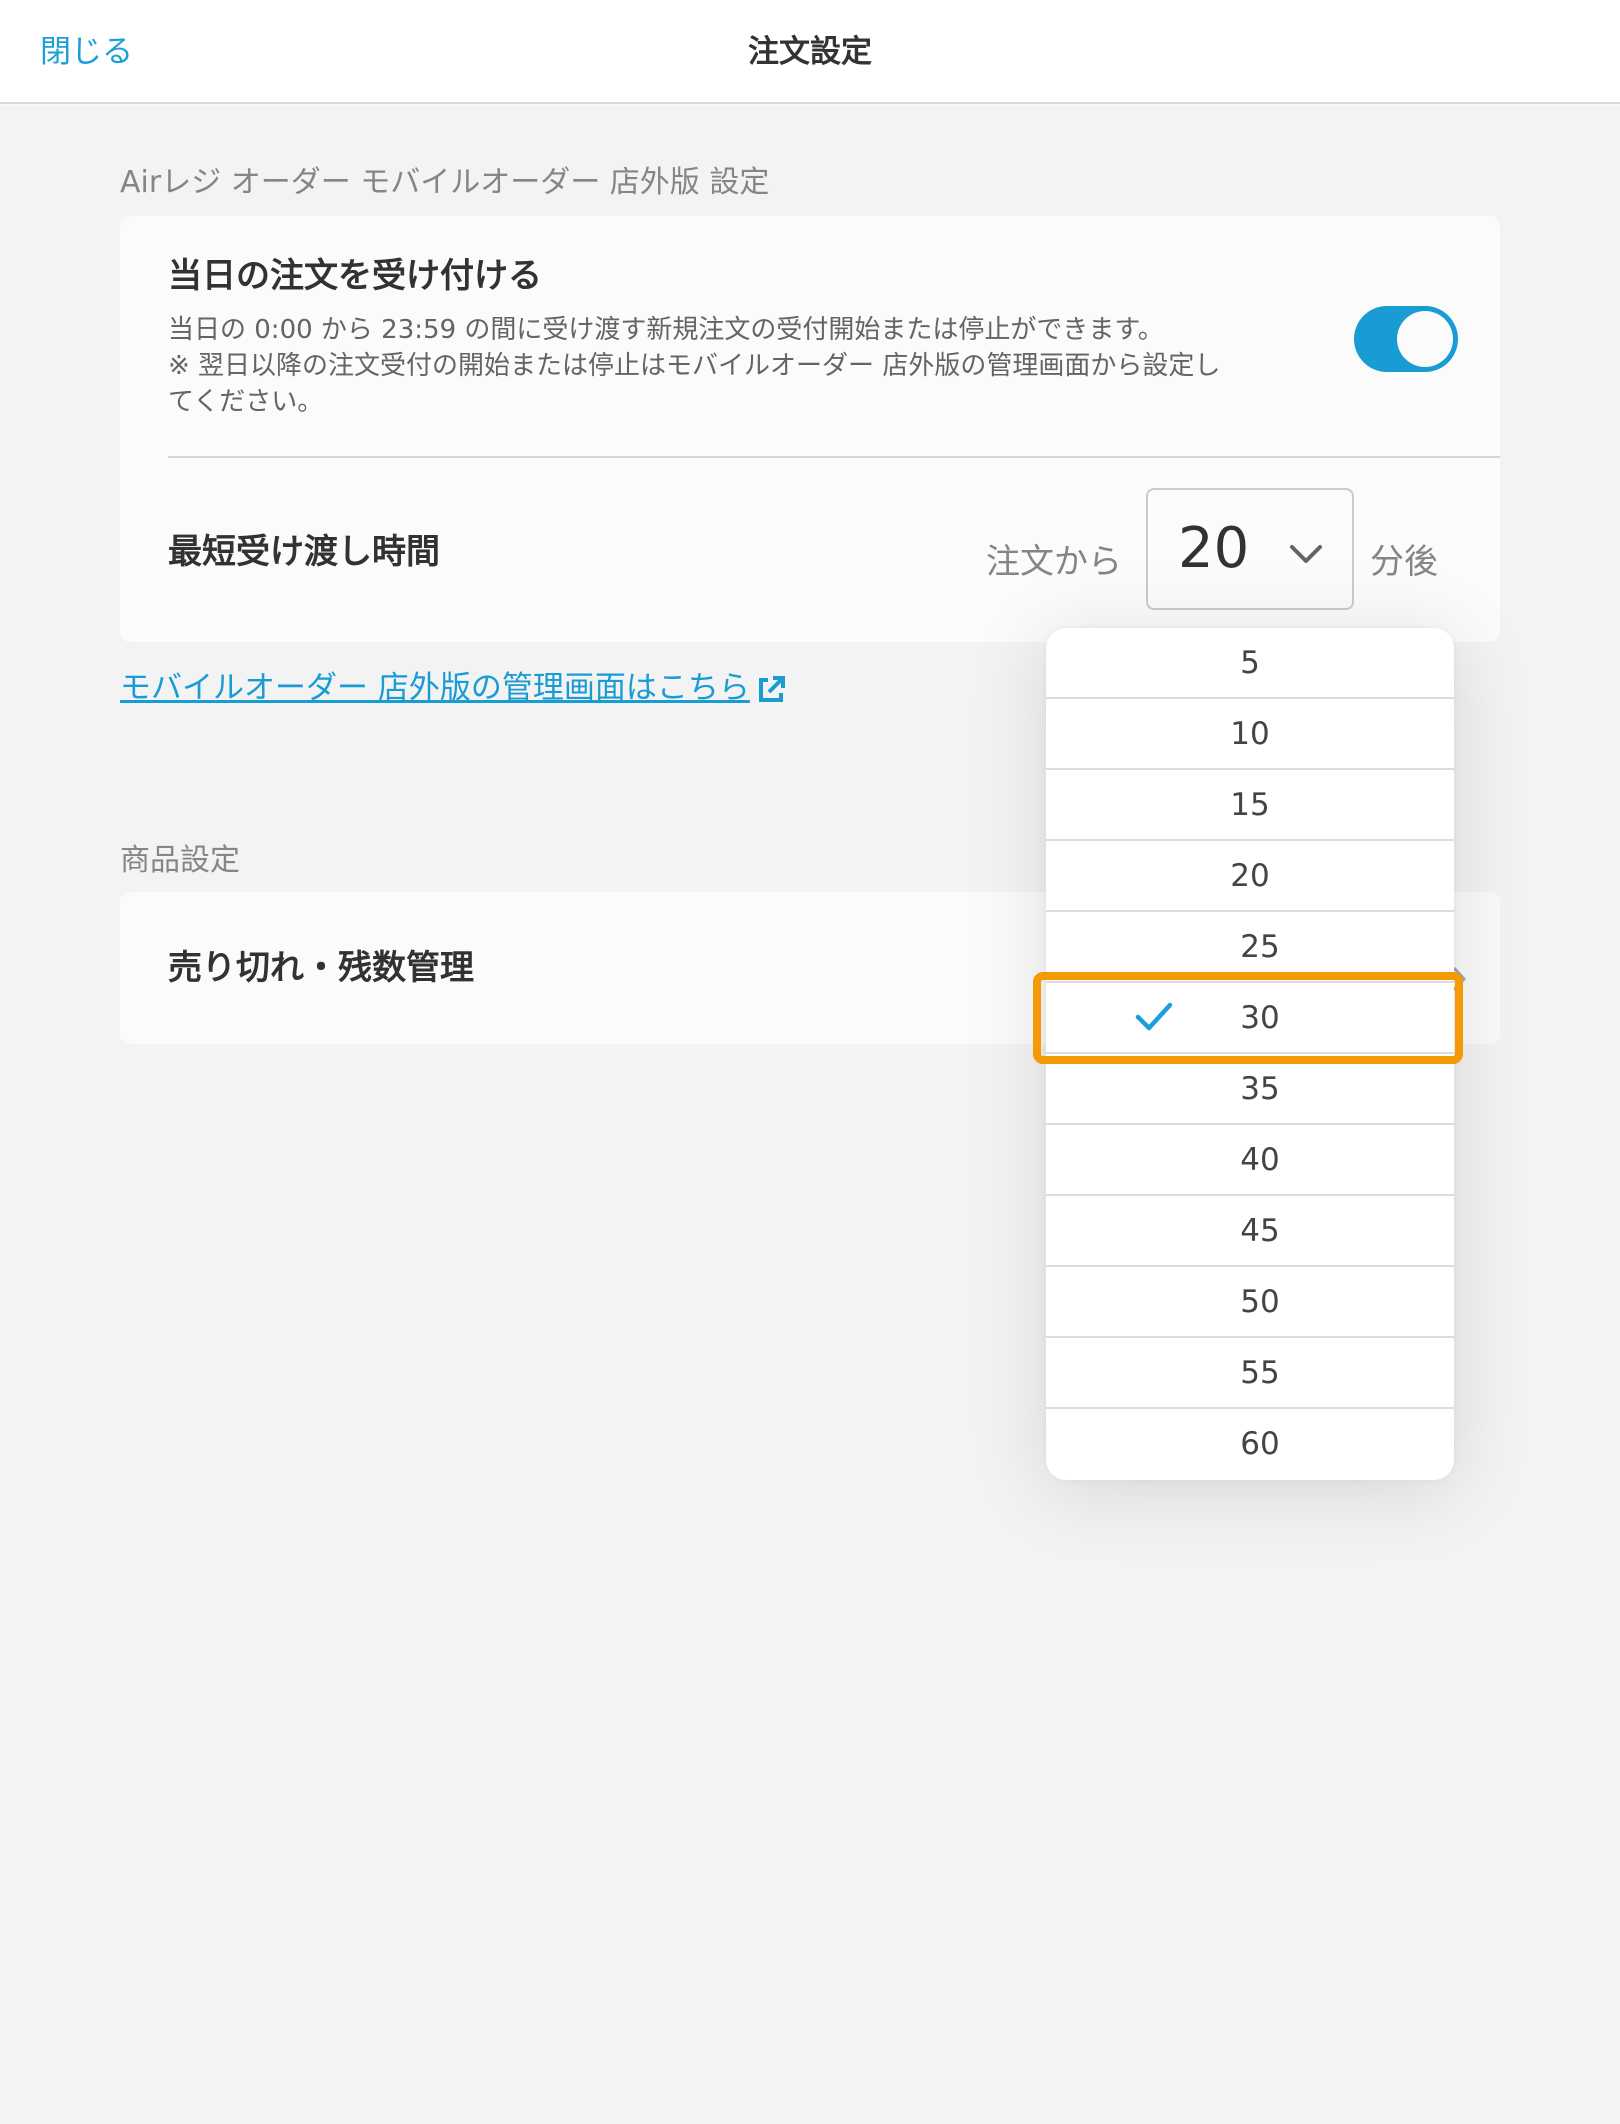 This screenshot has height=2124, width=1620. I want to click on min-time-dropdown: 5 10 15 20 25 30 35 40 45 50 55 60, so click(1250, 1054).